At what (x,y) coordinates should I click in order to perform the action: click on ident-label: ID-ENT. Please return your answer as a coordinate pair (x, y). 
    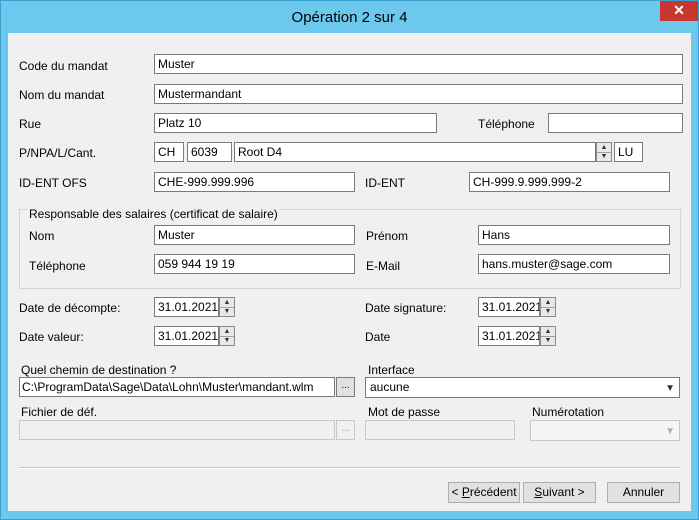
    Looking at the image, I should click on (385, 183).